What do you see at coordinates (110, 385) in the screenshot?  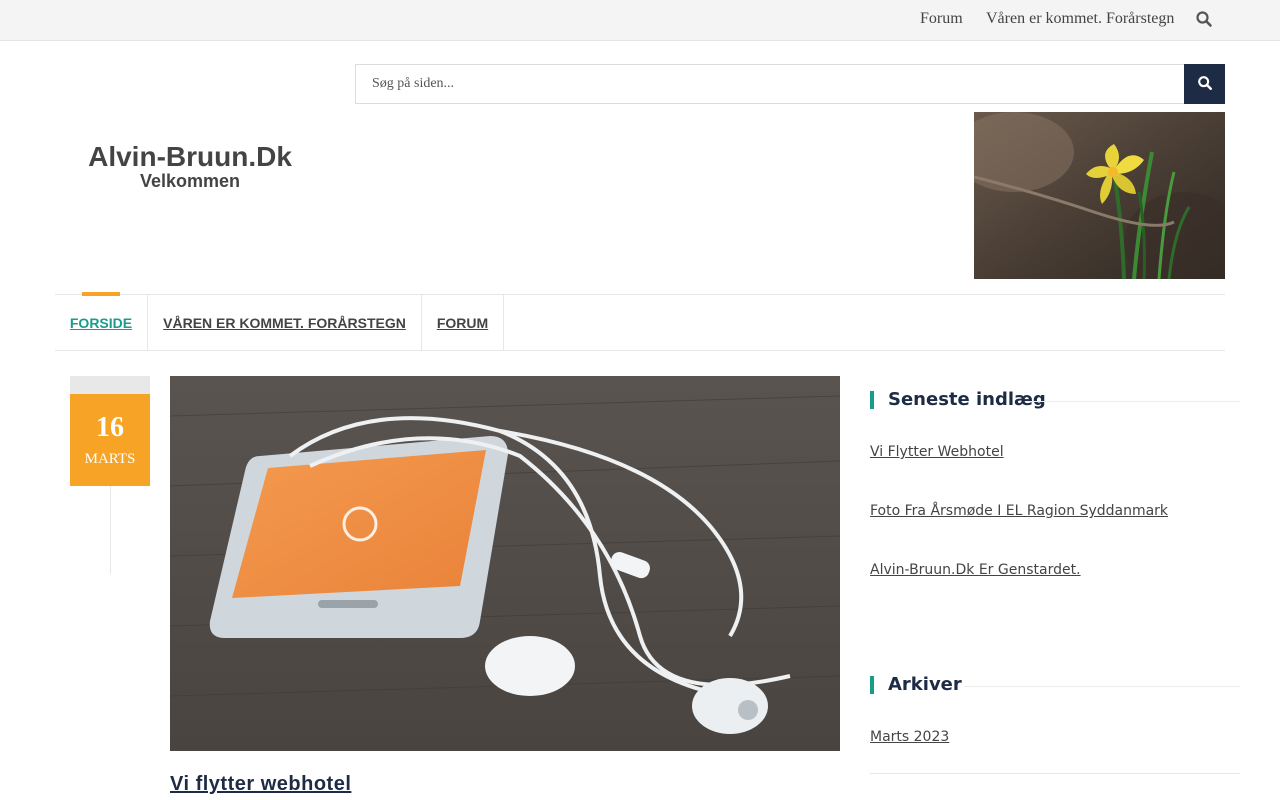 I see `date-badge-top` at bounding box center [110, 385].